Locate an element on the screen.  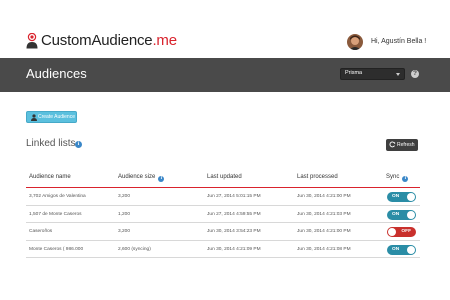
cell-audience-name: Caseroños is located at coordinates (41, 232).